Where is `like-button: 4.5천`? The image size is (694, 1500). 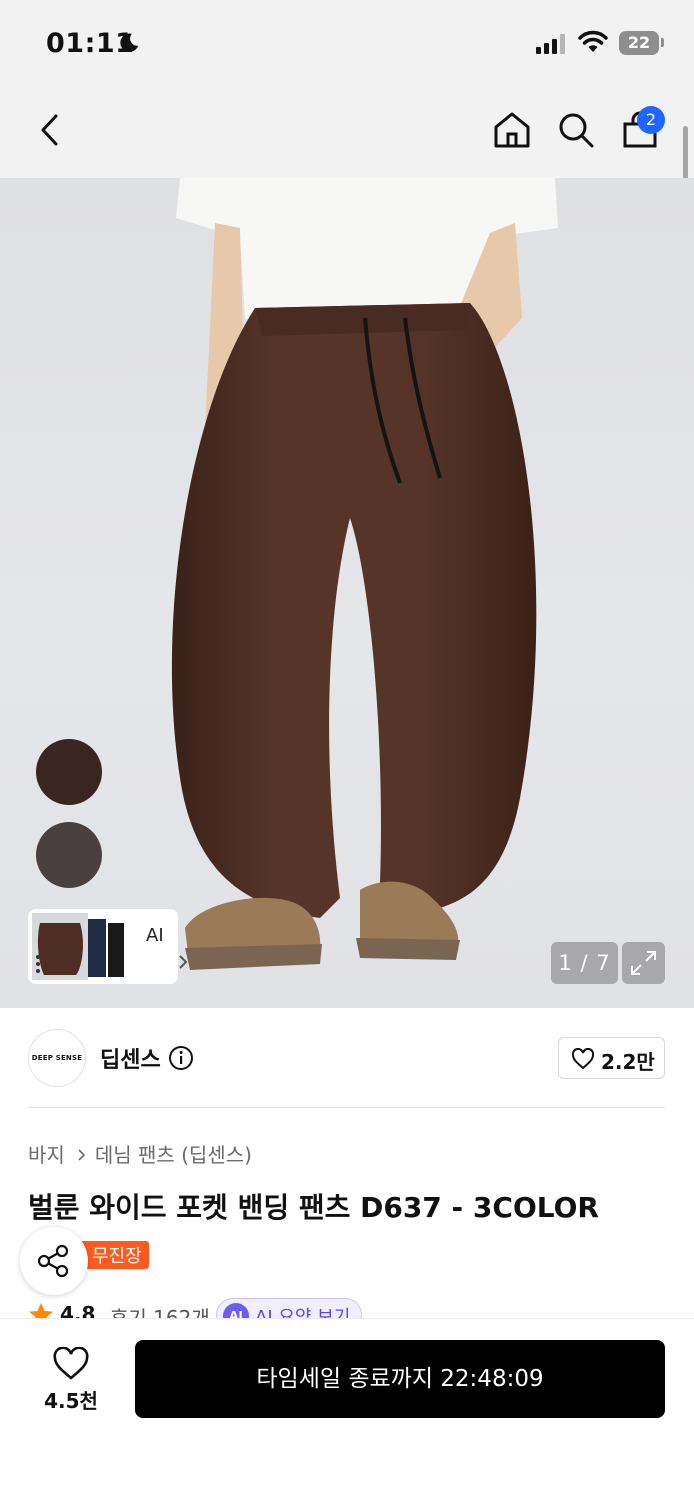 like-button: 4.5천 is located at coordinates (71, 1379).